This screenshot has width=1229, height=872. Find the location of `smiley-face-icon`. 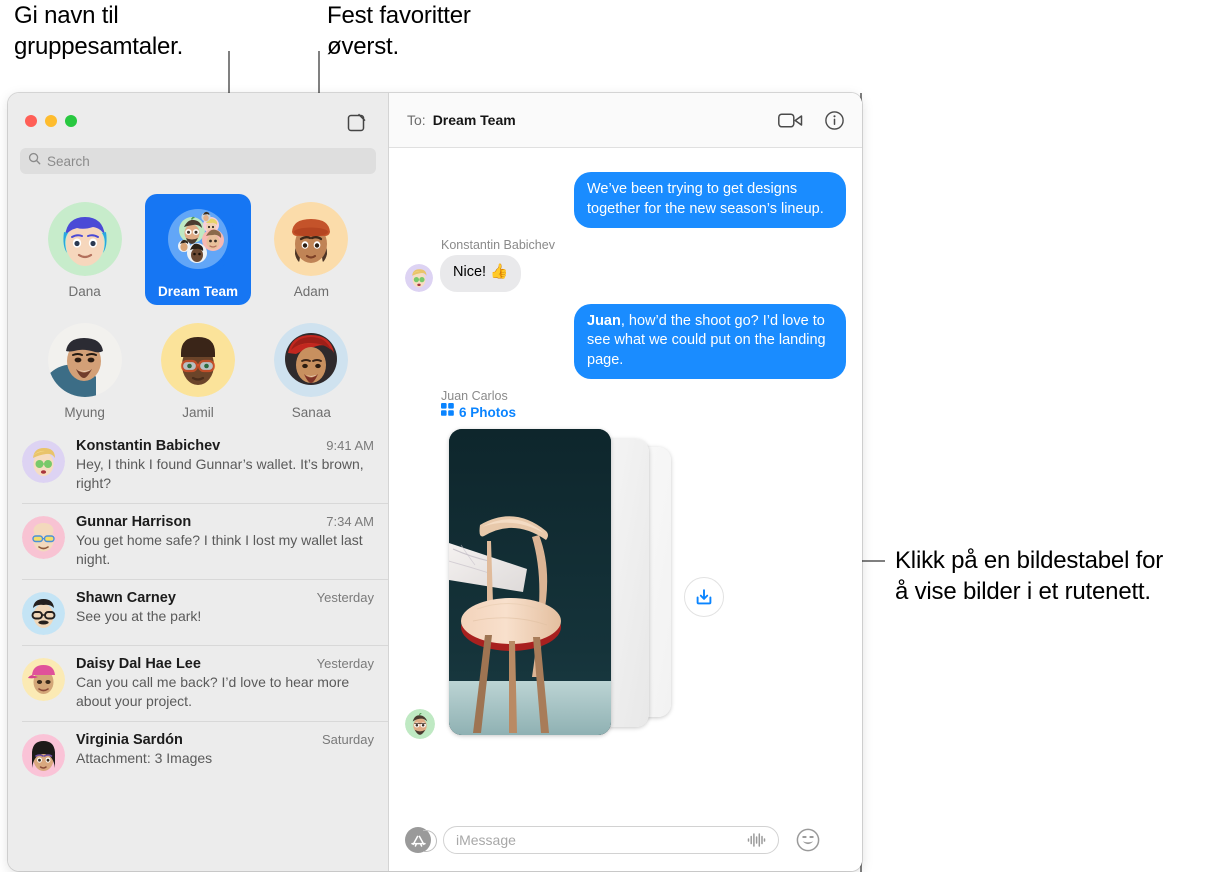

smiley-face-icon is located at coordinates (808, 840).